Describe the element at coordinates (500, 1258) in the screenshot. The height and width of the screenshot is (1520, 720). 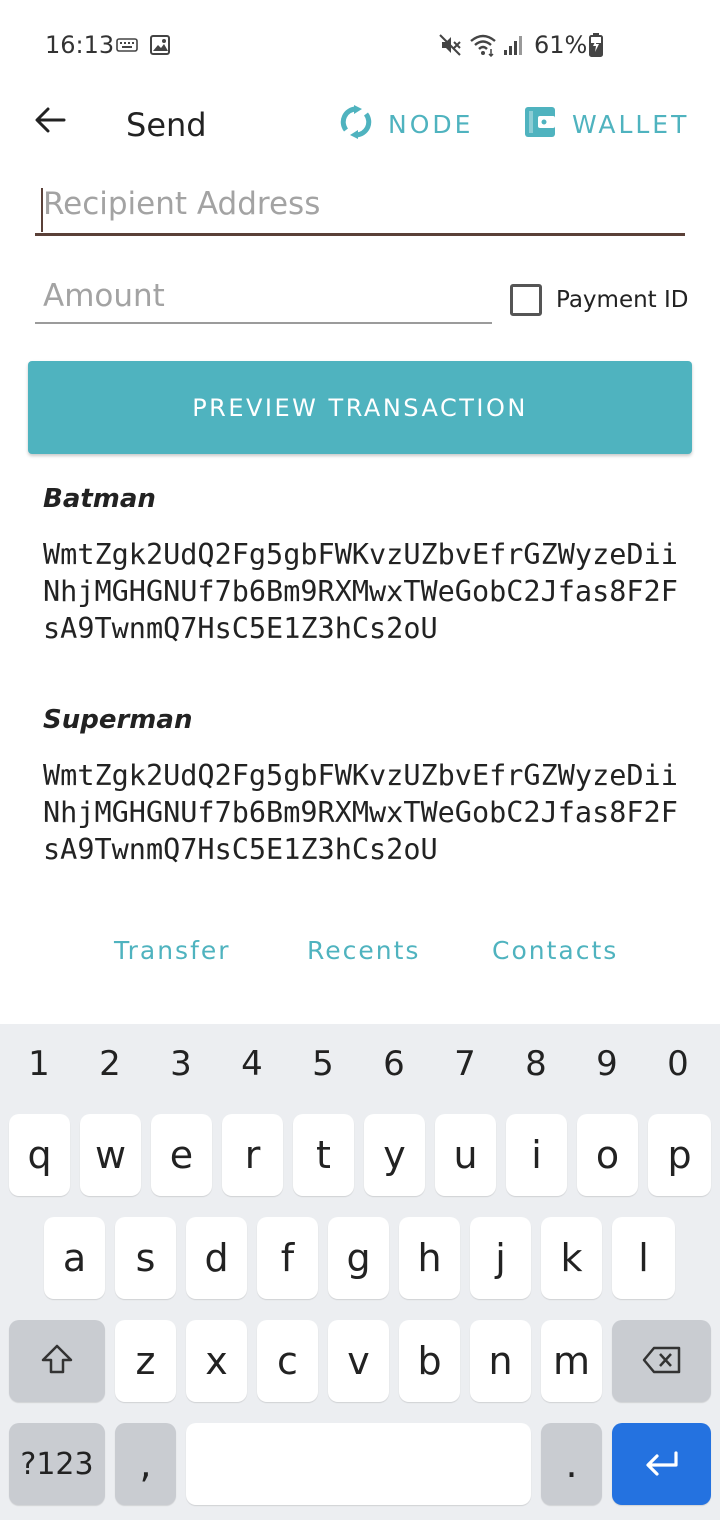
I see `key-j: j` at that location.